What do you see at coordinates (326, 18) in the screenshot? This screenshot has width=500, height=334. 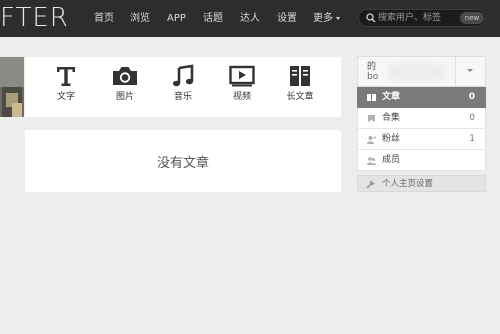 I see `nav-item-more: 更多` at bounding box center [326, 18].